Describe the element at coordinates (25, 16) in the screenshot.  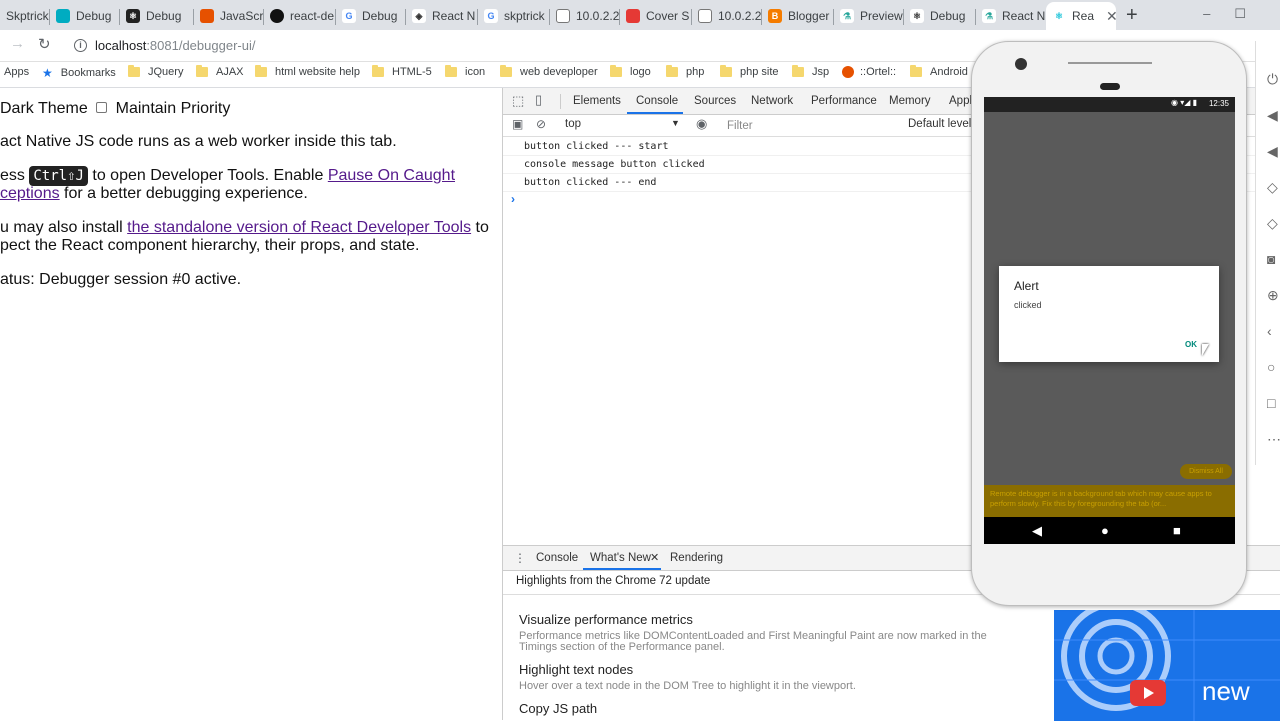
I see `browser-tab: Skptrick` at that location.